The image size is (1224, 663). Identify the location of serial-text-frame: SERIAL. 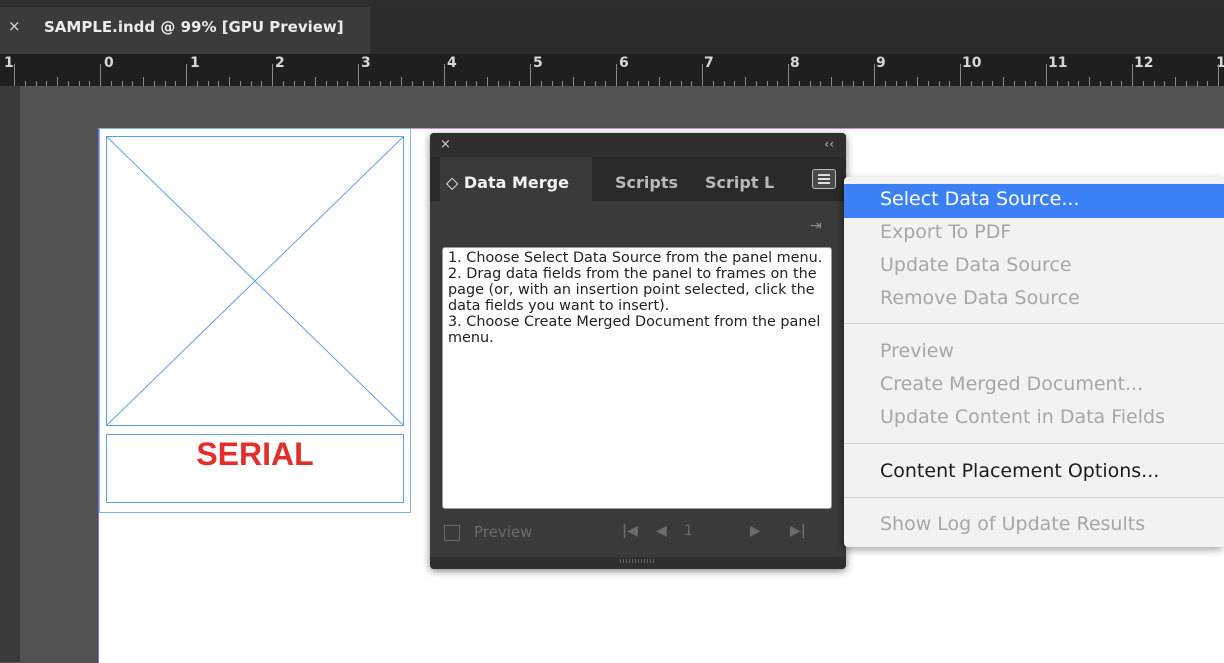
(255, 468).